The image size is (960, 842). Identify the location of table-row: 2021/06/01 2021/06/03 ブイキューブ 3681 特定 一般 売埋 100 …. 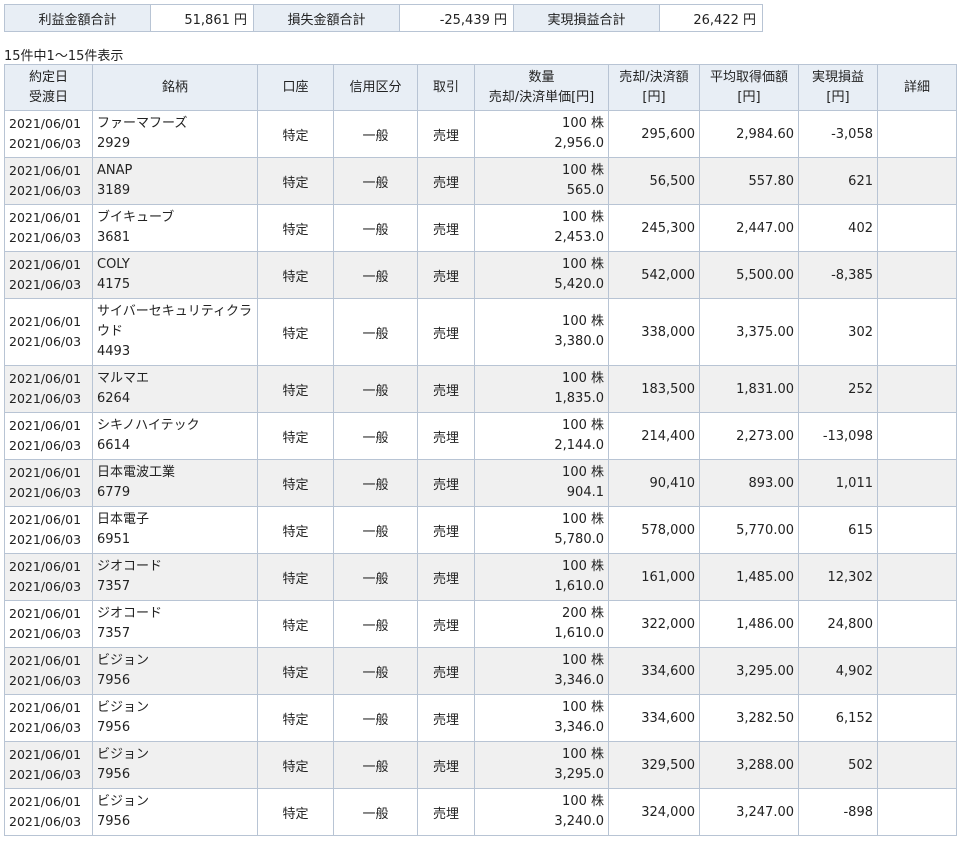
(480, 228).